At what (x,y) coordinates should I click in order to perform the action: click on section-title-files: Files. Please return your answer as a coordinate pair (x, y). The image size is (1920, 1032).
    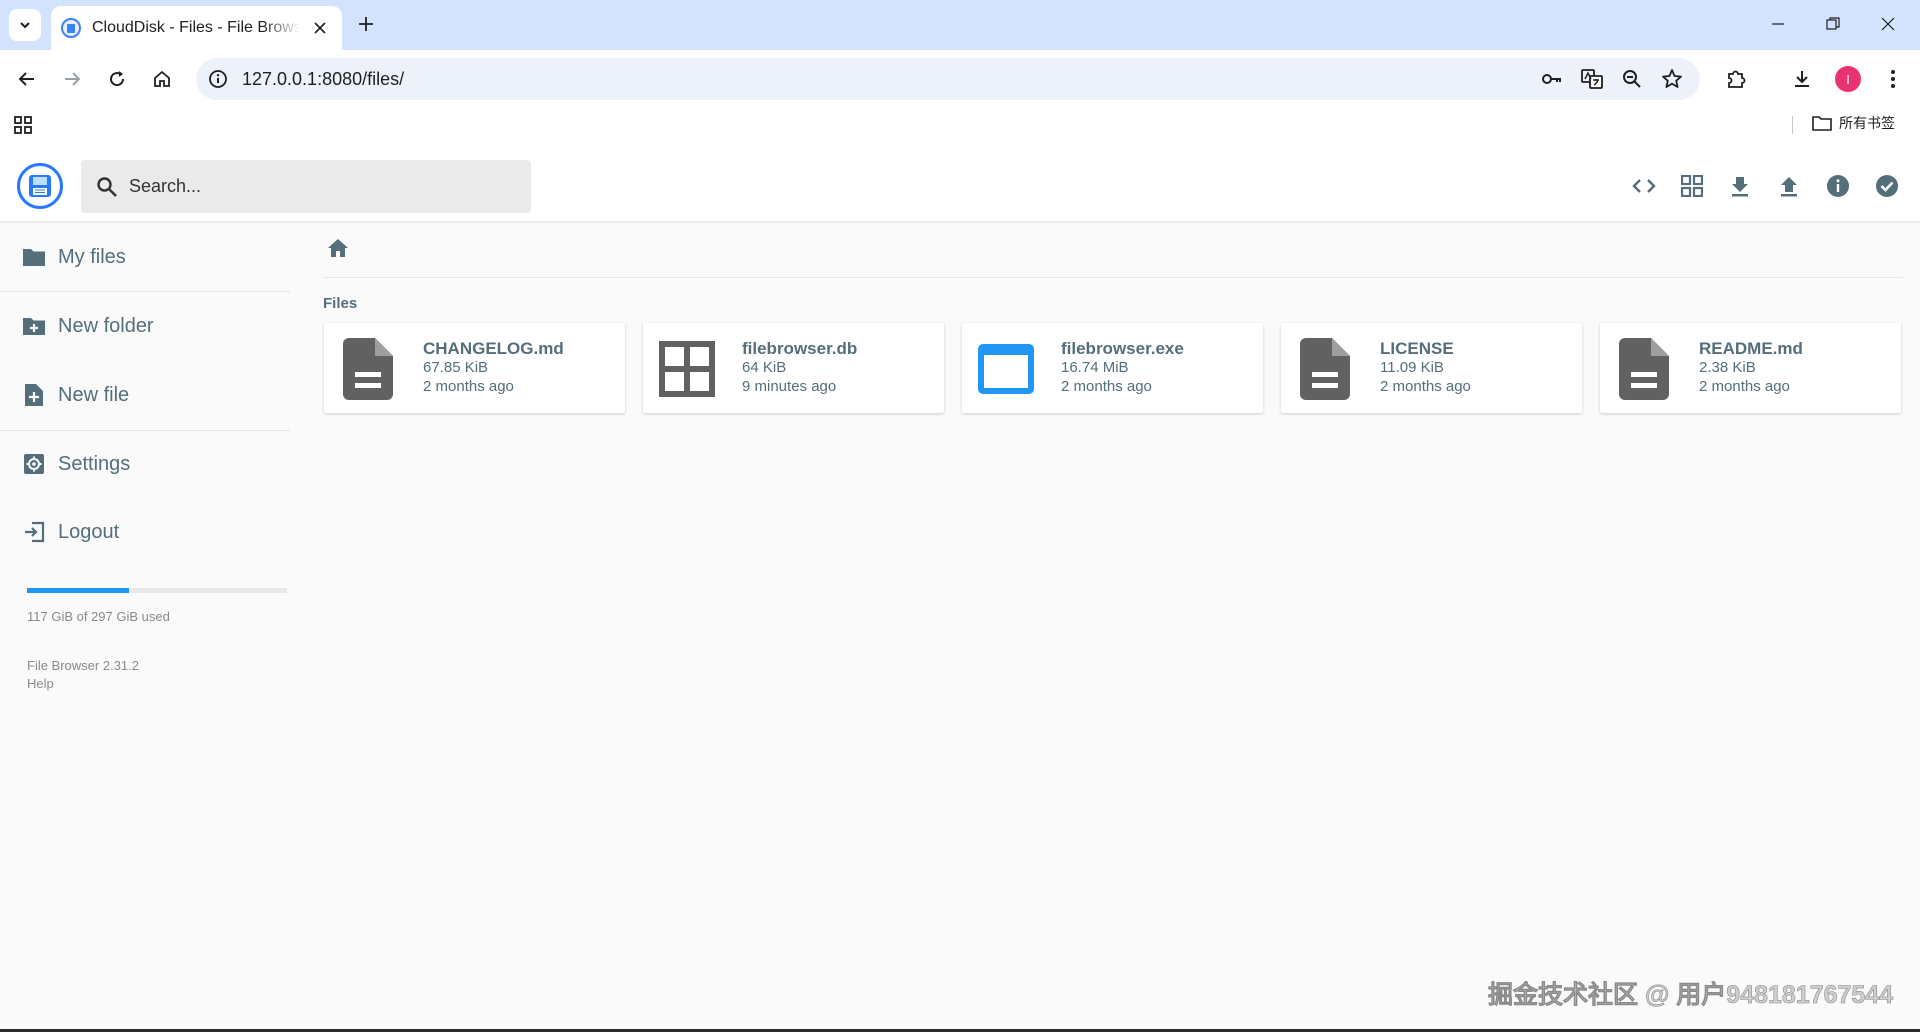
    Looking at the image, I should click on (340, 303).